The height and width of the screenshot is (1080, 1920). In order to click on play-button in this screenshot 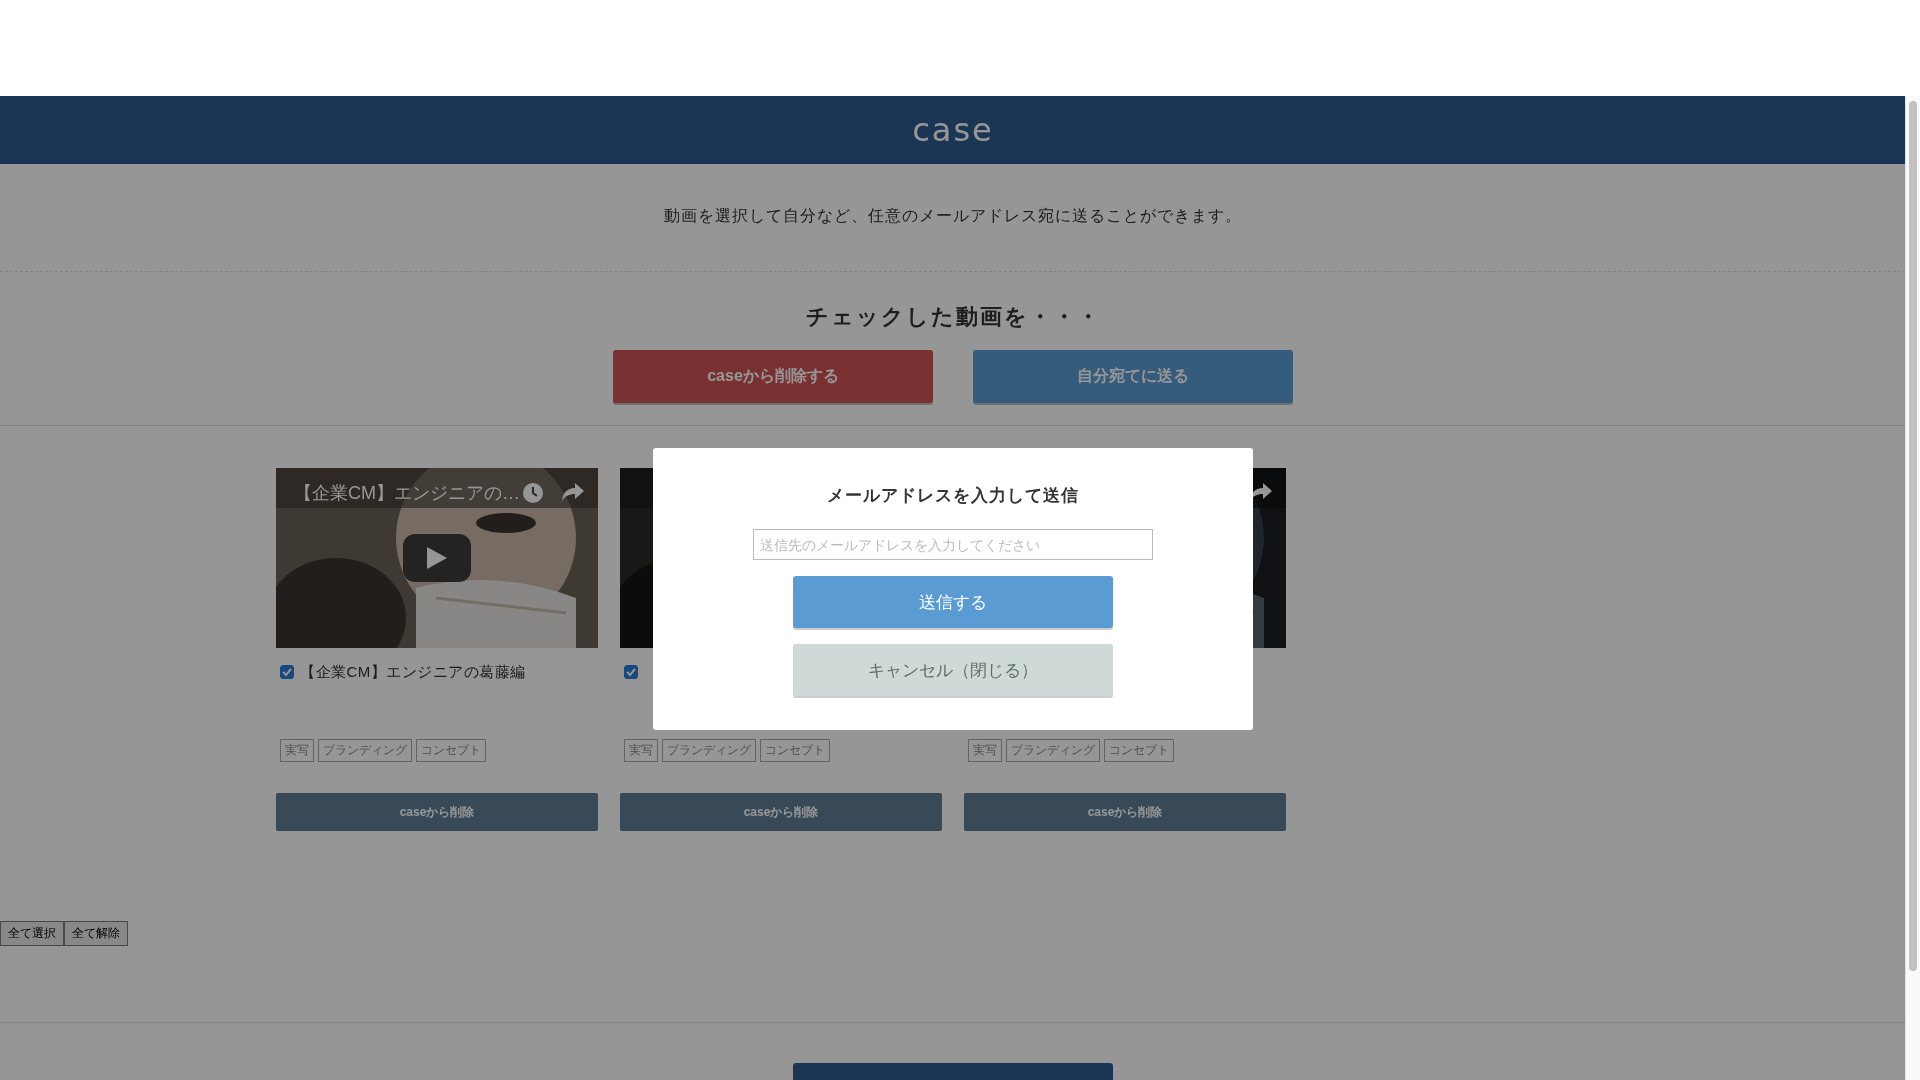, I will do `click(437, 558)`.